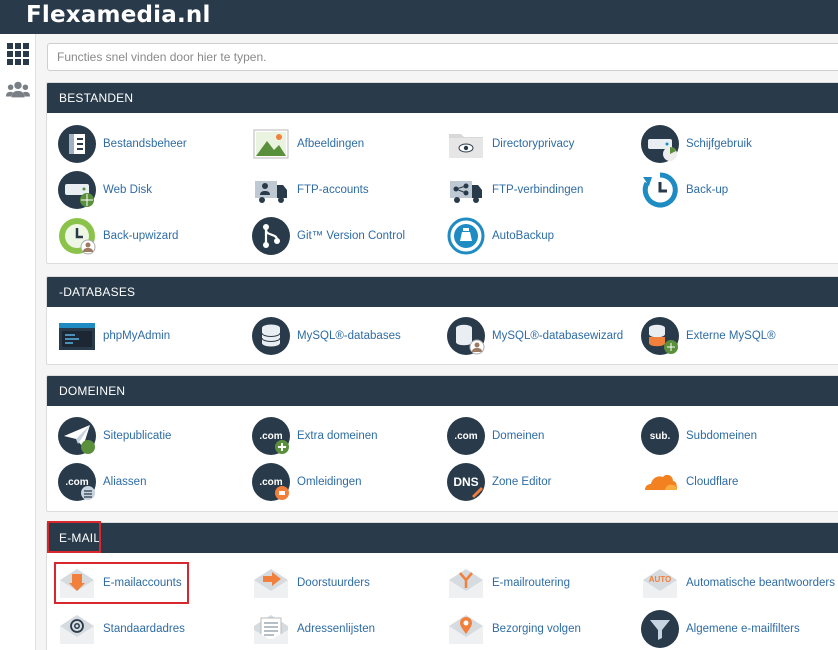 The width and height of the screenshot is (838, 650). Describe the element at coordinates (660, 482) in the screenshot. I see `cloudflare-icon` at that location.